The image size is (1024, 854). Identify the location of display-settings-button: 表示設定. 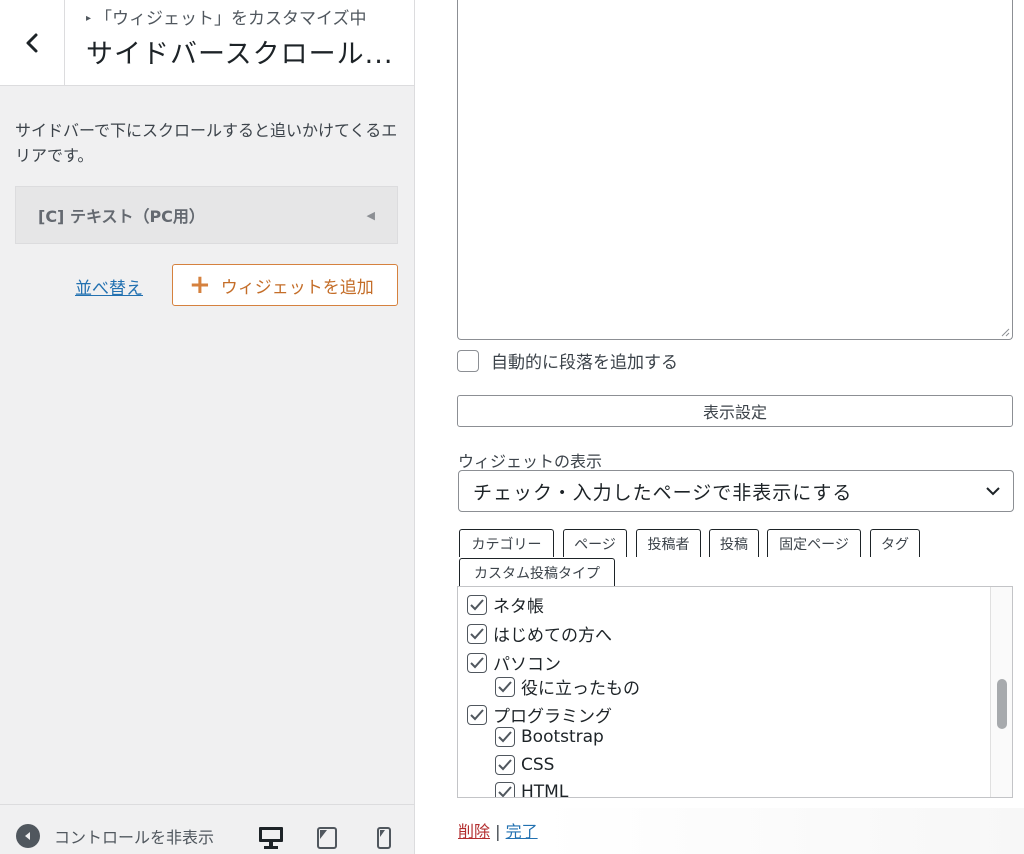
(735, 411).